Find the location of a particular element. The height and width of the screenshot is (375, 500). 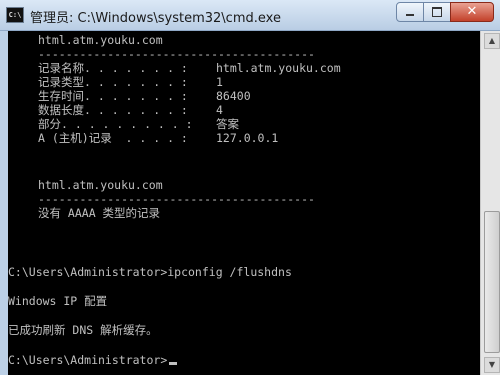

record-label: 记录类型. . . . . . . : is located at coordinates (113, 82).